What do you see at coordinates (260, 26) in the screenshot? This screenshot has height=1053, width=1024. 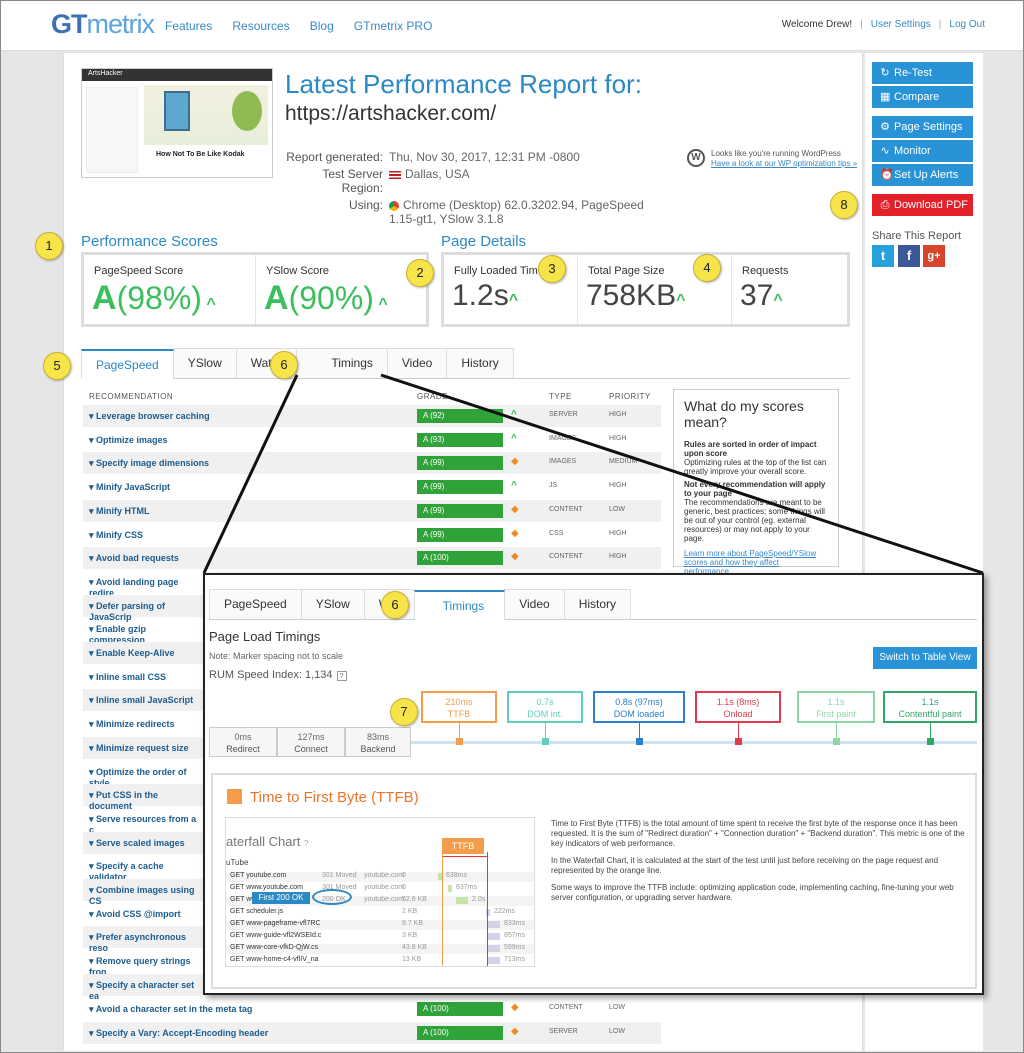 I see `nav-resources: Resources` at bounding box center [260, 26].